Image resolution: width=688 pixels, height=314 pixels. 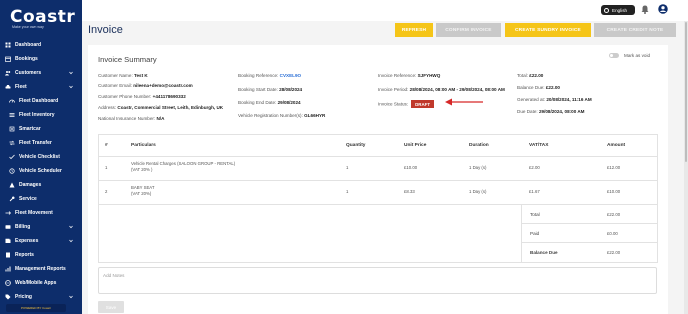 What do you see at coordinates (414, 30) in the screenshot?
I see `refresh-button: REFRESH` at bounding box center [414, 30].